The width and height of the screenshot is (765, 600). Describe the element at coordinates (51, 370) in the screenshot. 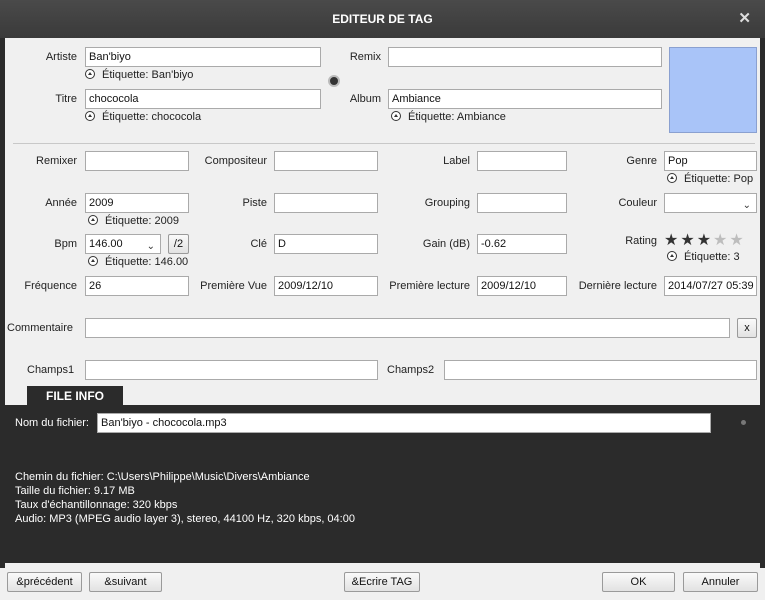

I see `field1-label: Champs1` at that location.